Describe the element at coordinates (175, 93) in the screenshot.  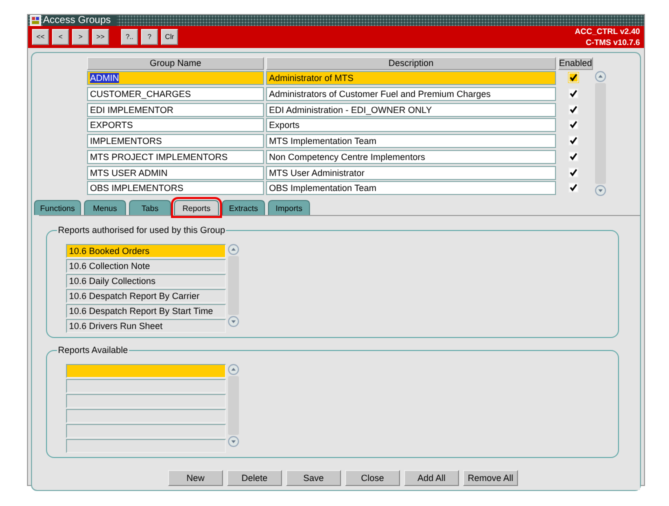
I see `group-name-cell: CUSTOMER_CHARGES` at that location.